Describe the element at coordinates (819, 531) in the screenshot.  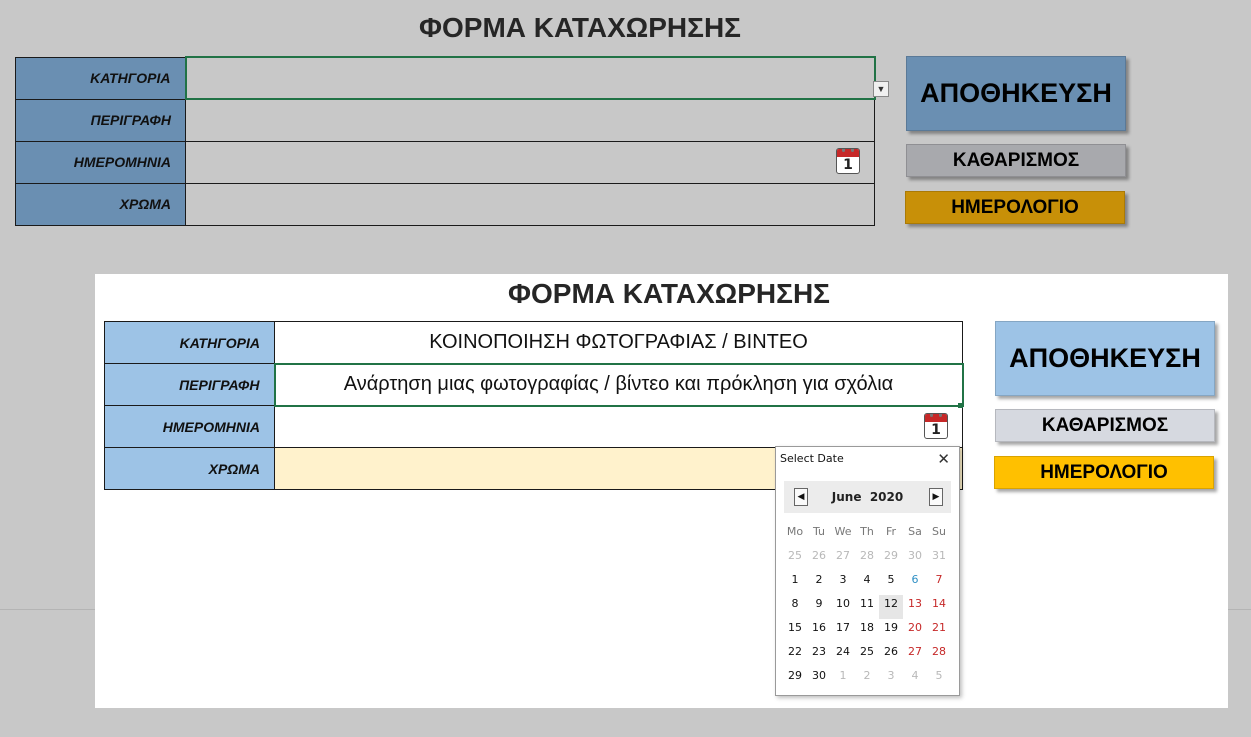
I see `weekday-header: Tu` at that location.